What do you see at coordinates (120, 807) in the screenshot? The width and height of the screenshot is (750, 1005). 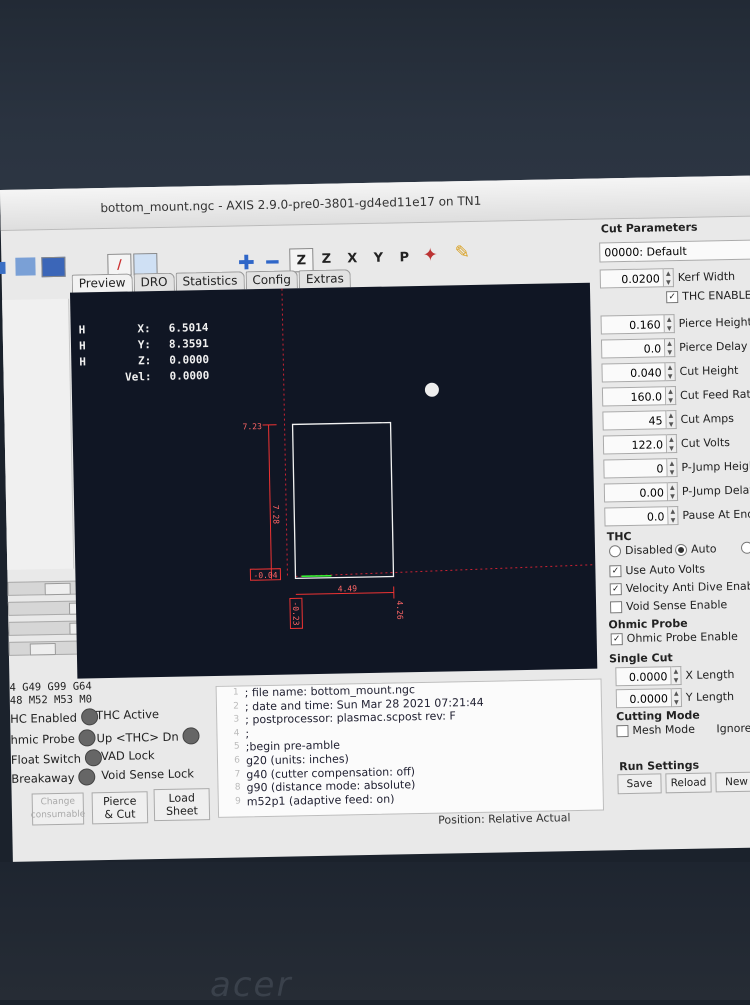 I see `pierce-cut-button: Pierce & Cut` at bounding box center [120, 807].